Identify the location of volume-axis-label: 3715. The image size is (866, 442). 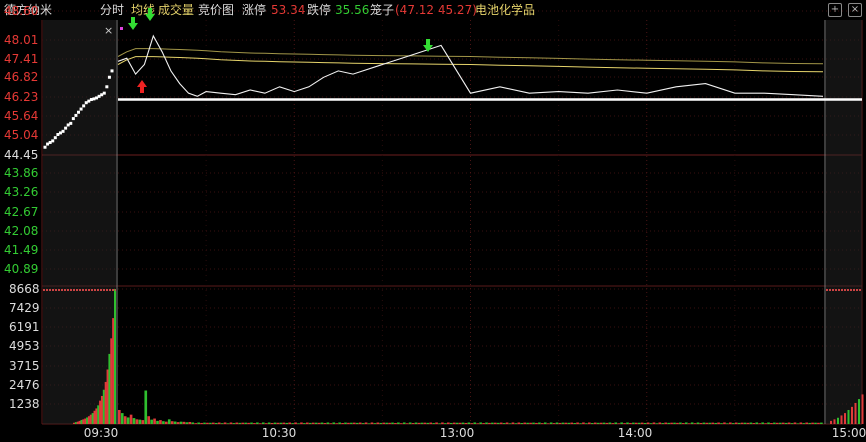
(24, 366).